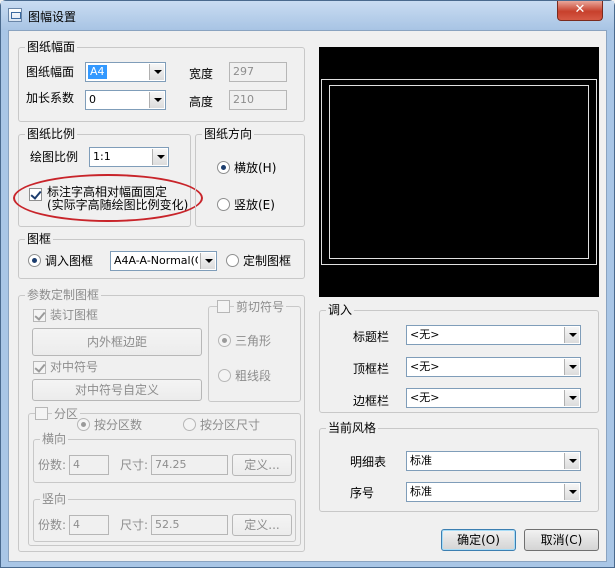 This screenshot has width=615, height=568. Describe the element at coordinates (74, 367) in the screenshot. I see `center-mark-label: 对中符号` at that location.